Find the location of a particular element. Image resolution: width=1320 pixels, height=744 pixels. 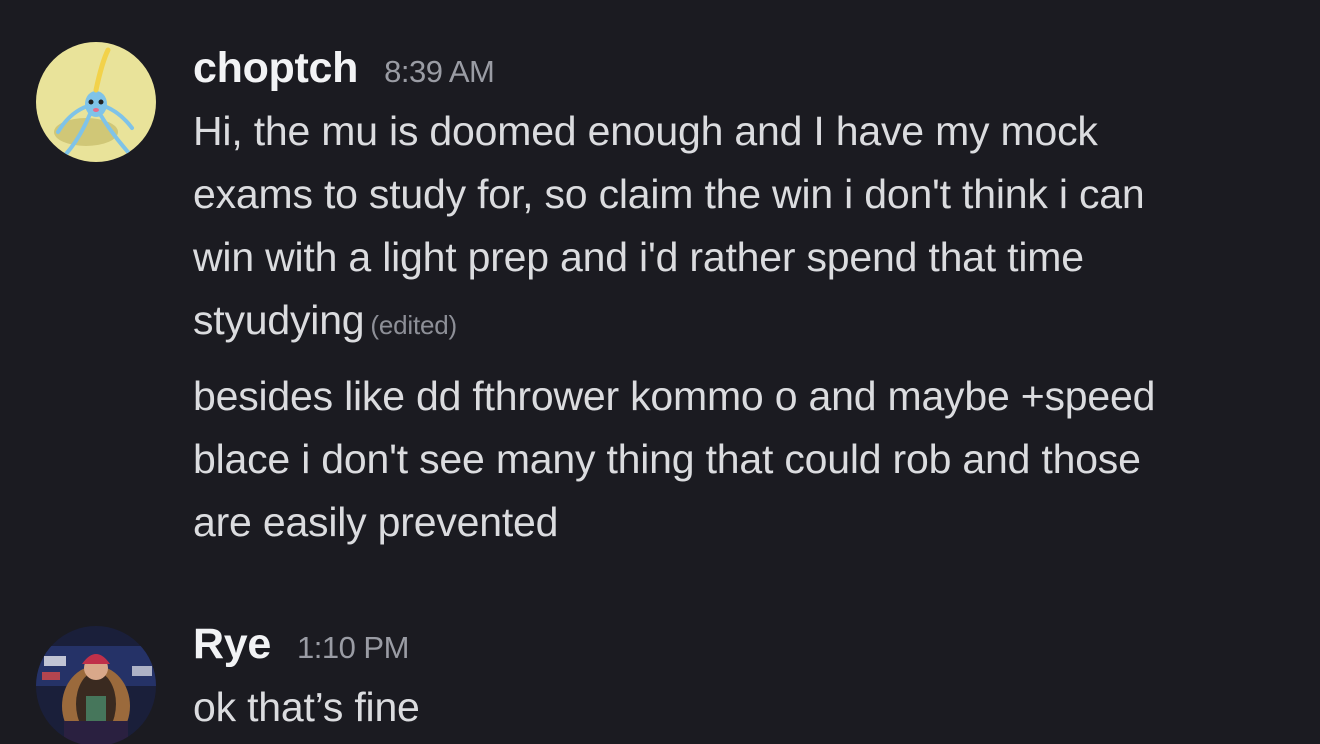

message-line: are easily prevented is located at coordinates (376, 522).